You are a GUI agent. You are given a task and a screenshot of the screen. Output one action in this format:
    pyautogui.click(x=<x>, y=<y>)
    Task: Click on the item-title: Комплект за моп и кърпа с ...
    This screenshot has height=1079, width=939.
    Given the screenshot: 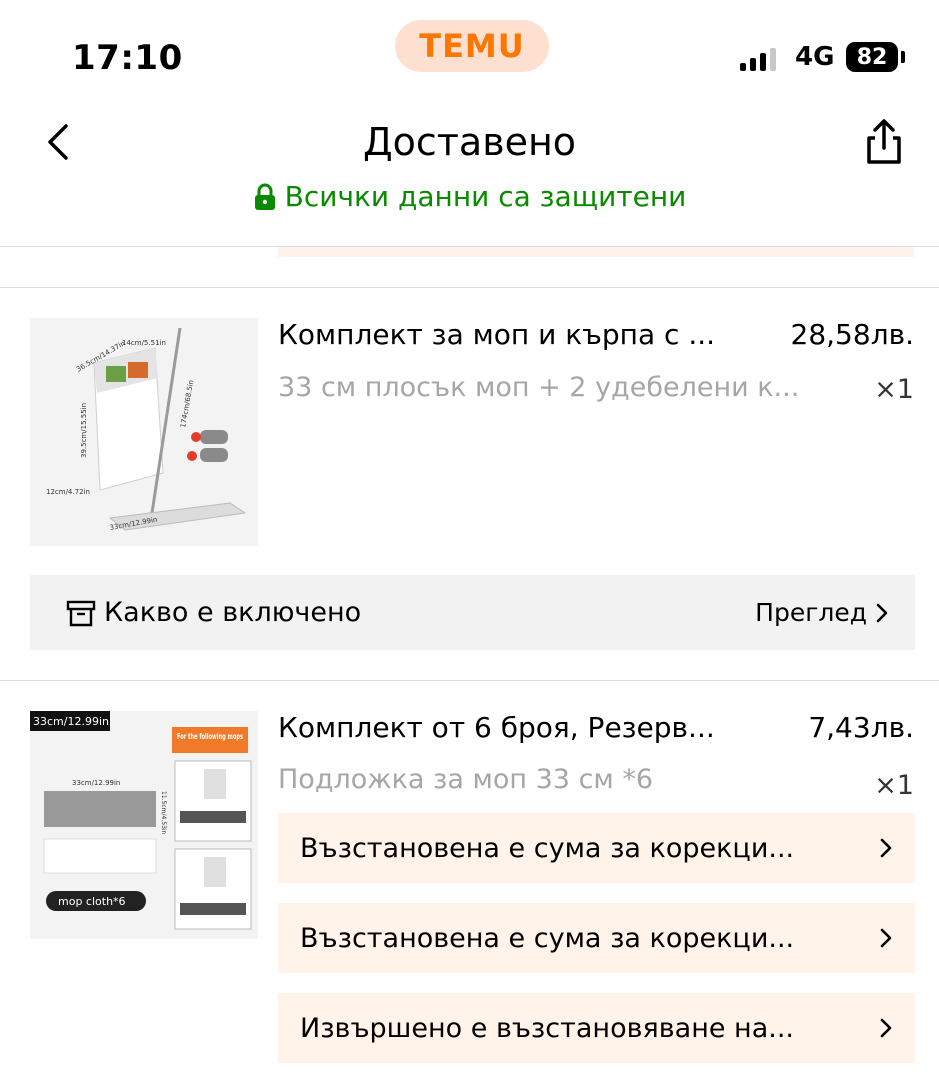 What is the action you would take?
    pyautogui.click(x=518, y=334)
    